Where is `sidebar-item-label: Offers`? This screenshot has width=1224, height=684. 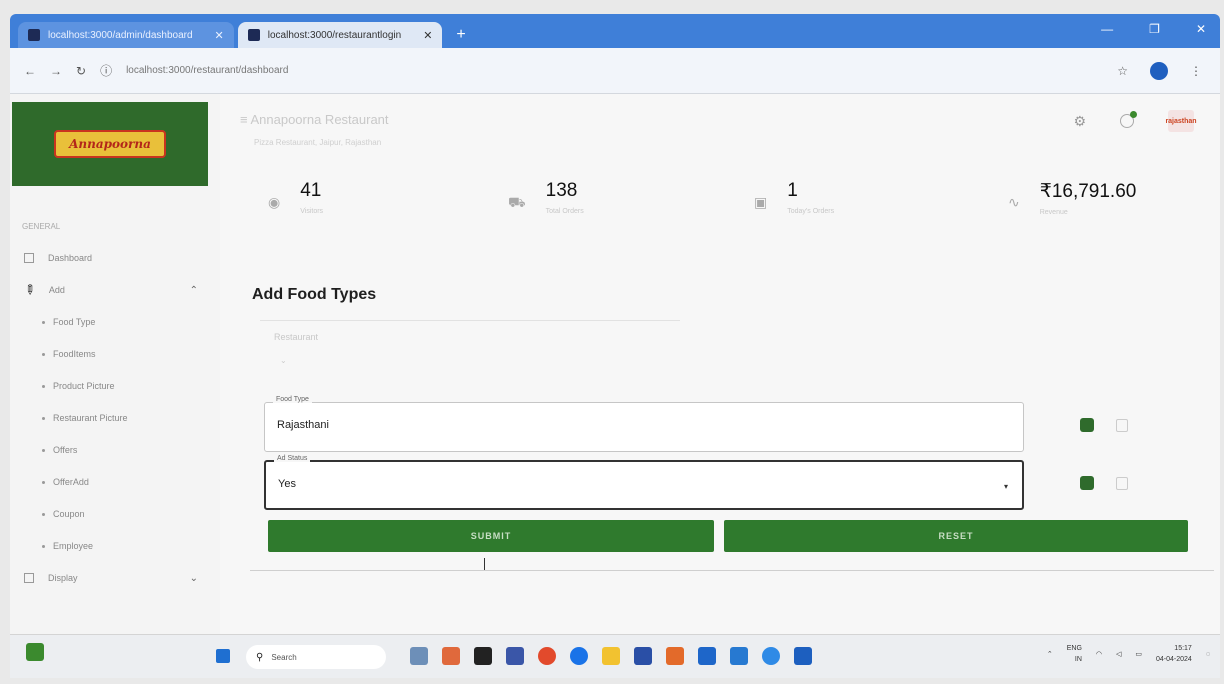
sidebar-item-label: Offers is located at coordinates (65, 450).